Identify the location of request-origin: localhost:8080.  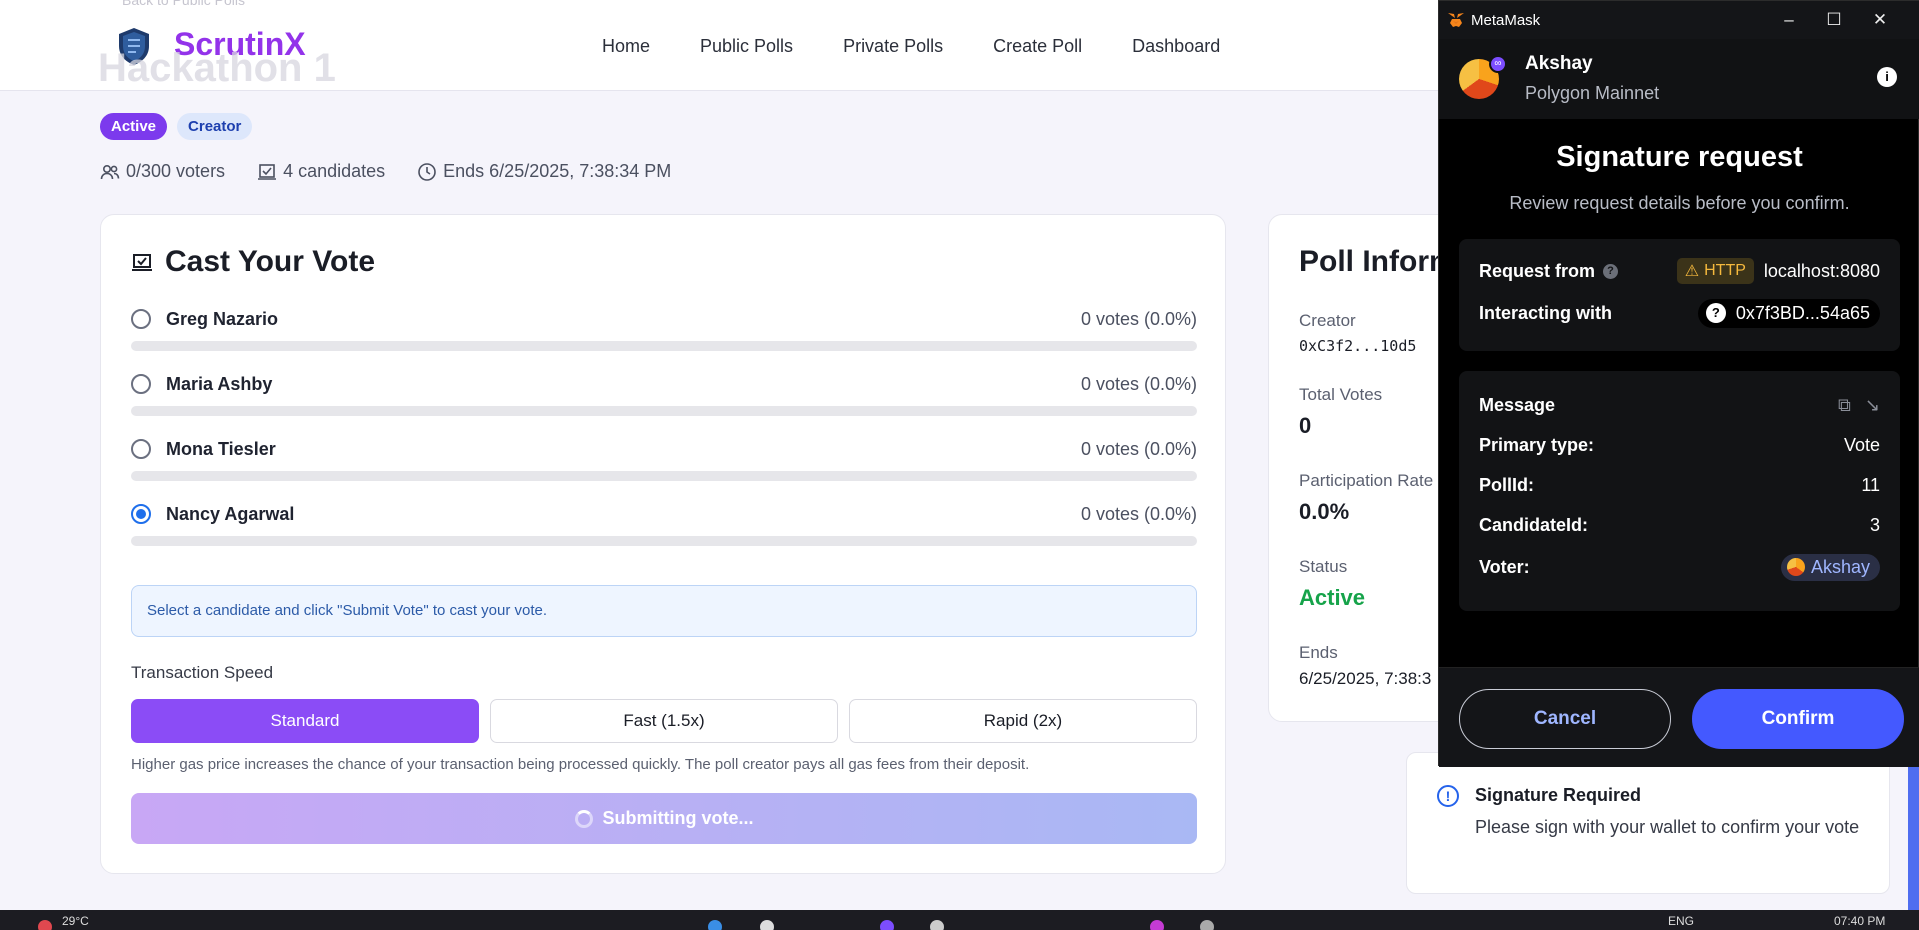
(1821, 270).